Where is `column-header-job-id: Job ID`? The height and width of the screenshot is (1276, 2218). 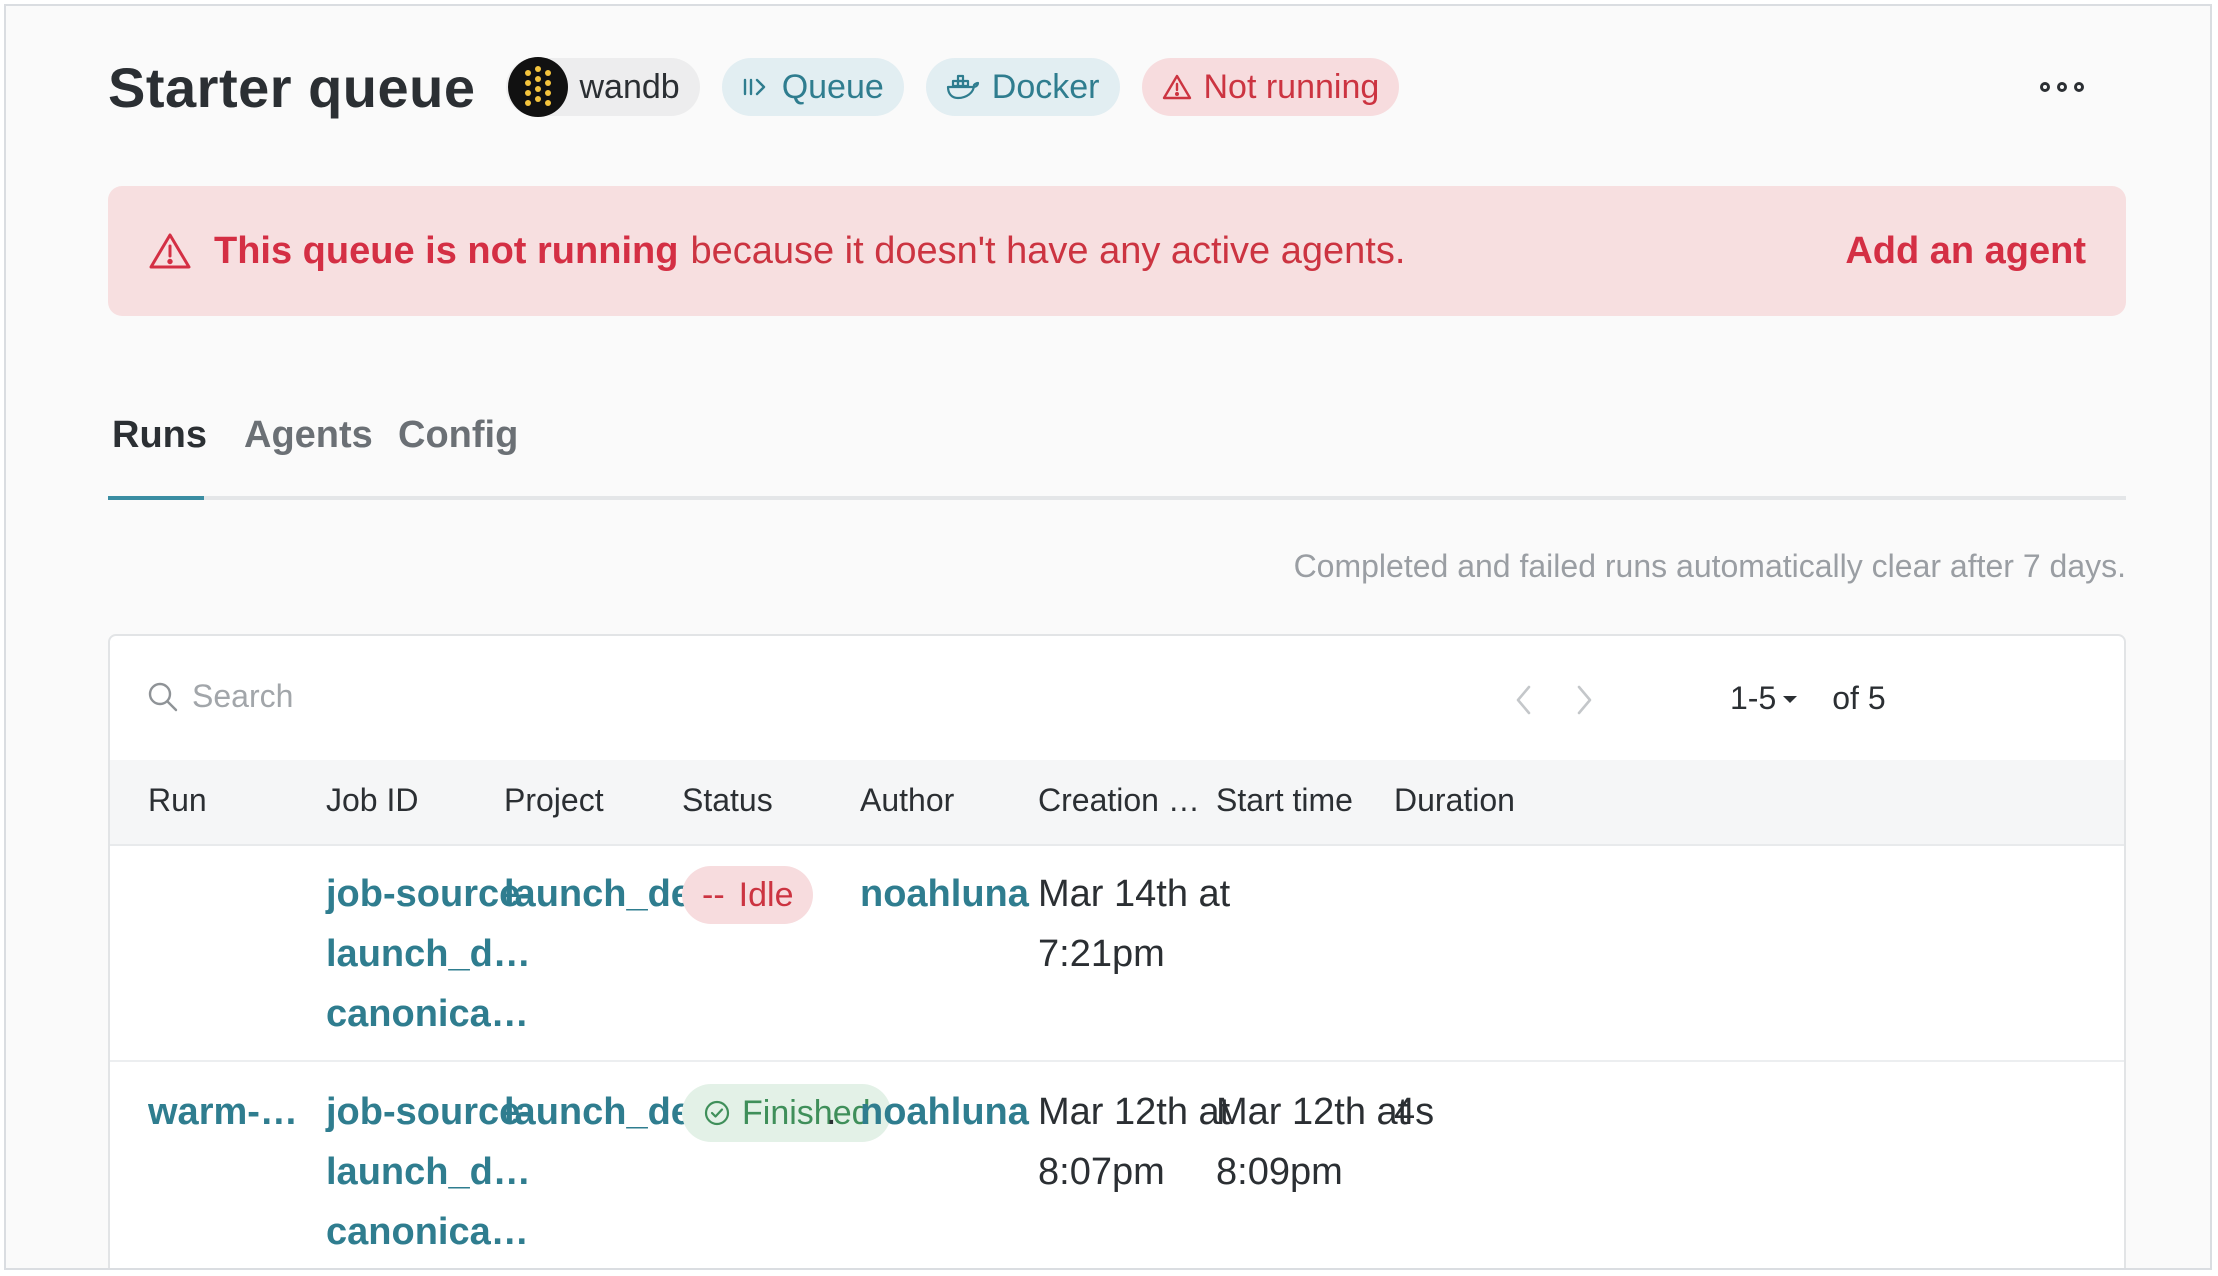 column-header-job-id: Job ID is located at coordinates (372, 800).